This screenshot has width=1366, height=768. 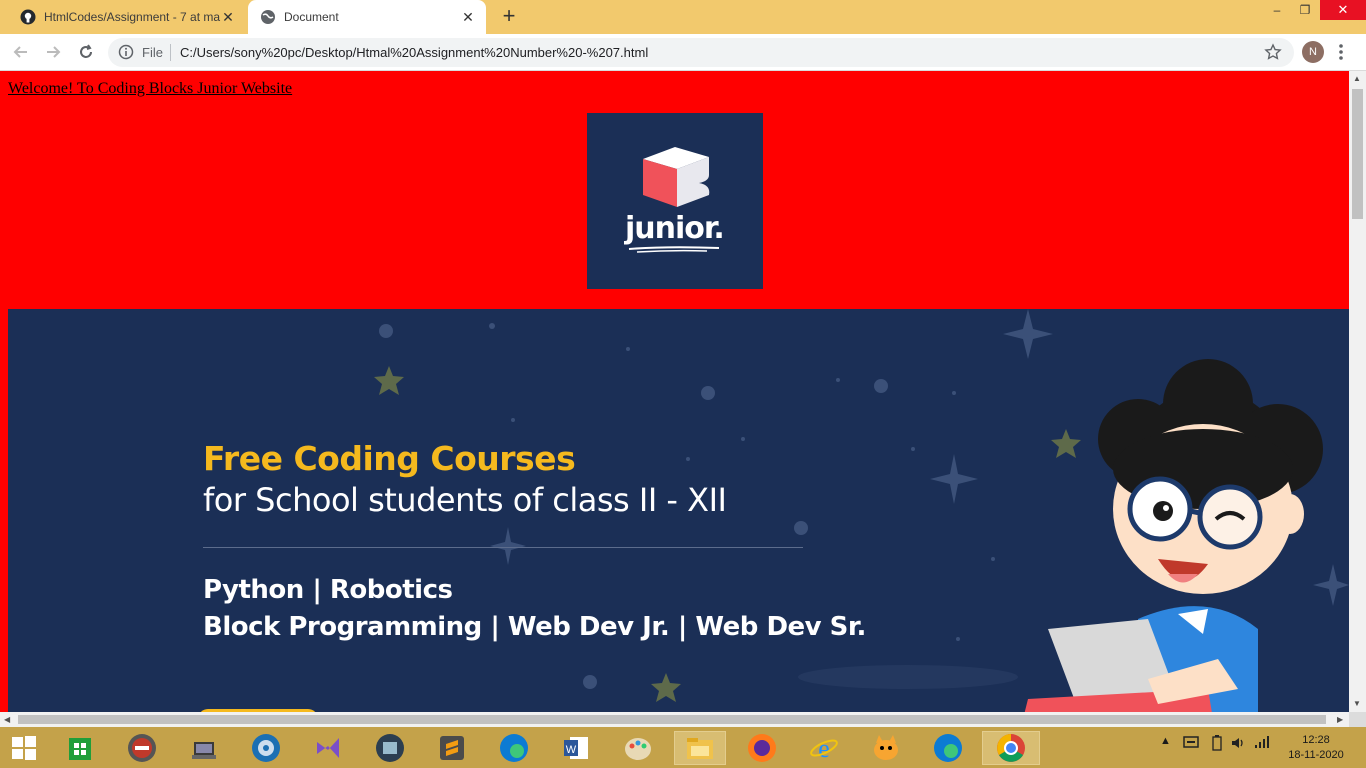 What do you see at coordinates (1238, 744) in the screenshot?
I see `volume-icon` at bounding box center [1238, 744].